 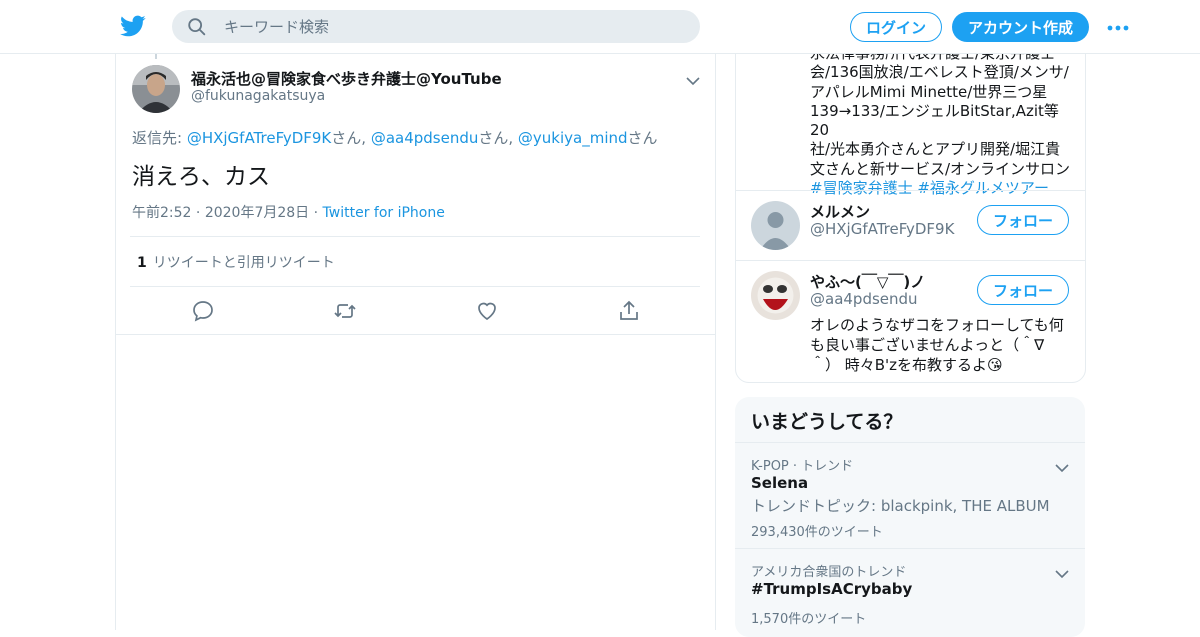 What do you see at coordinates (831, 589) in the screenshot?
I see `trend-name: #TrumpIsACrybaby` at bounding box center [831, 589].